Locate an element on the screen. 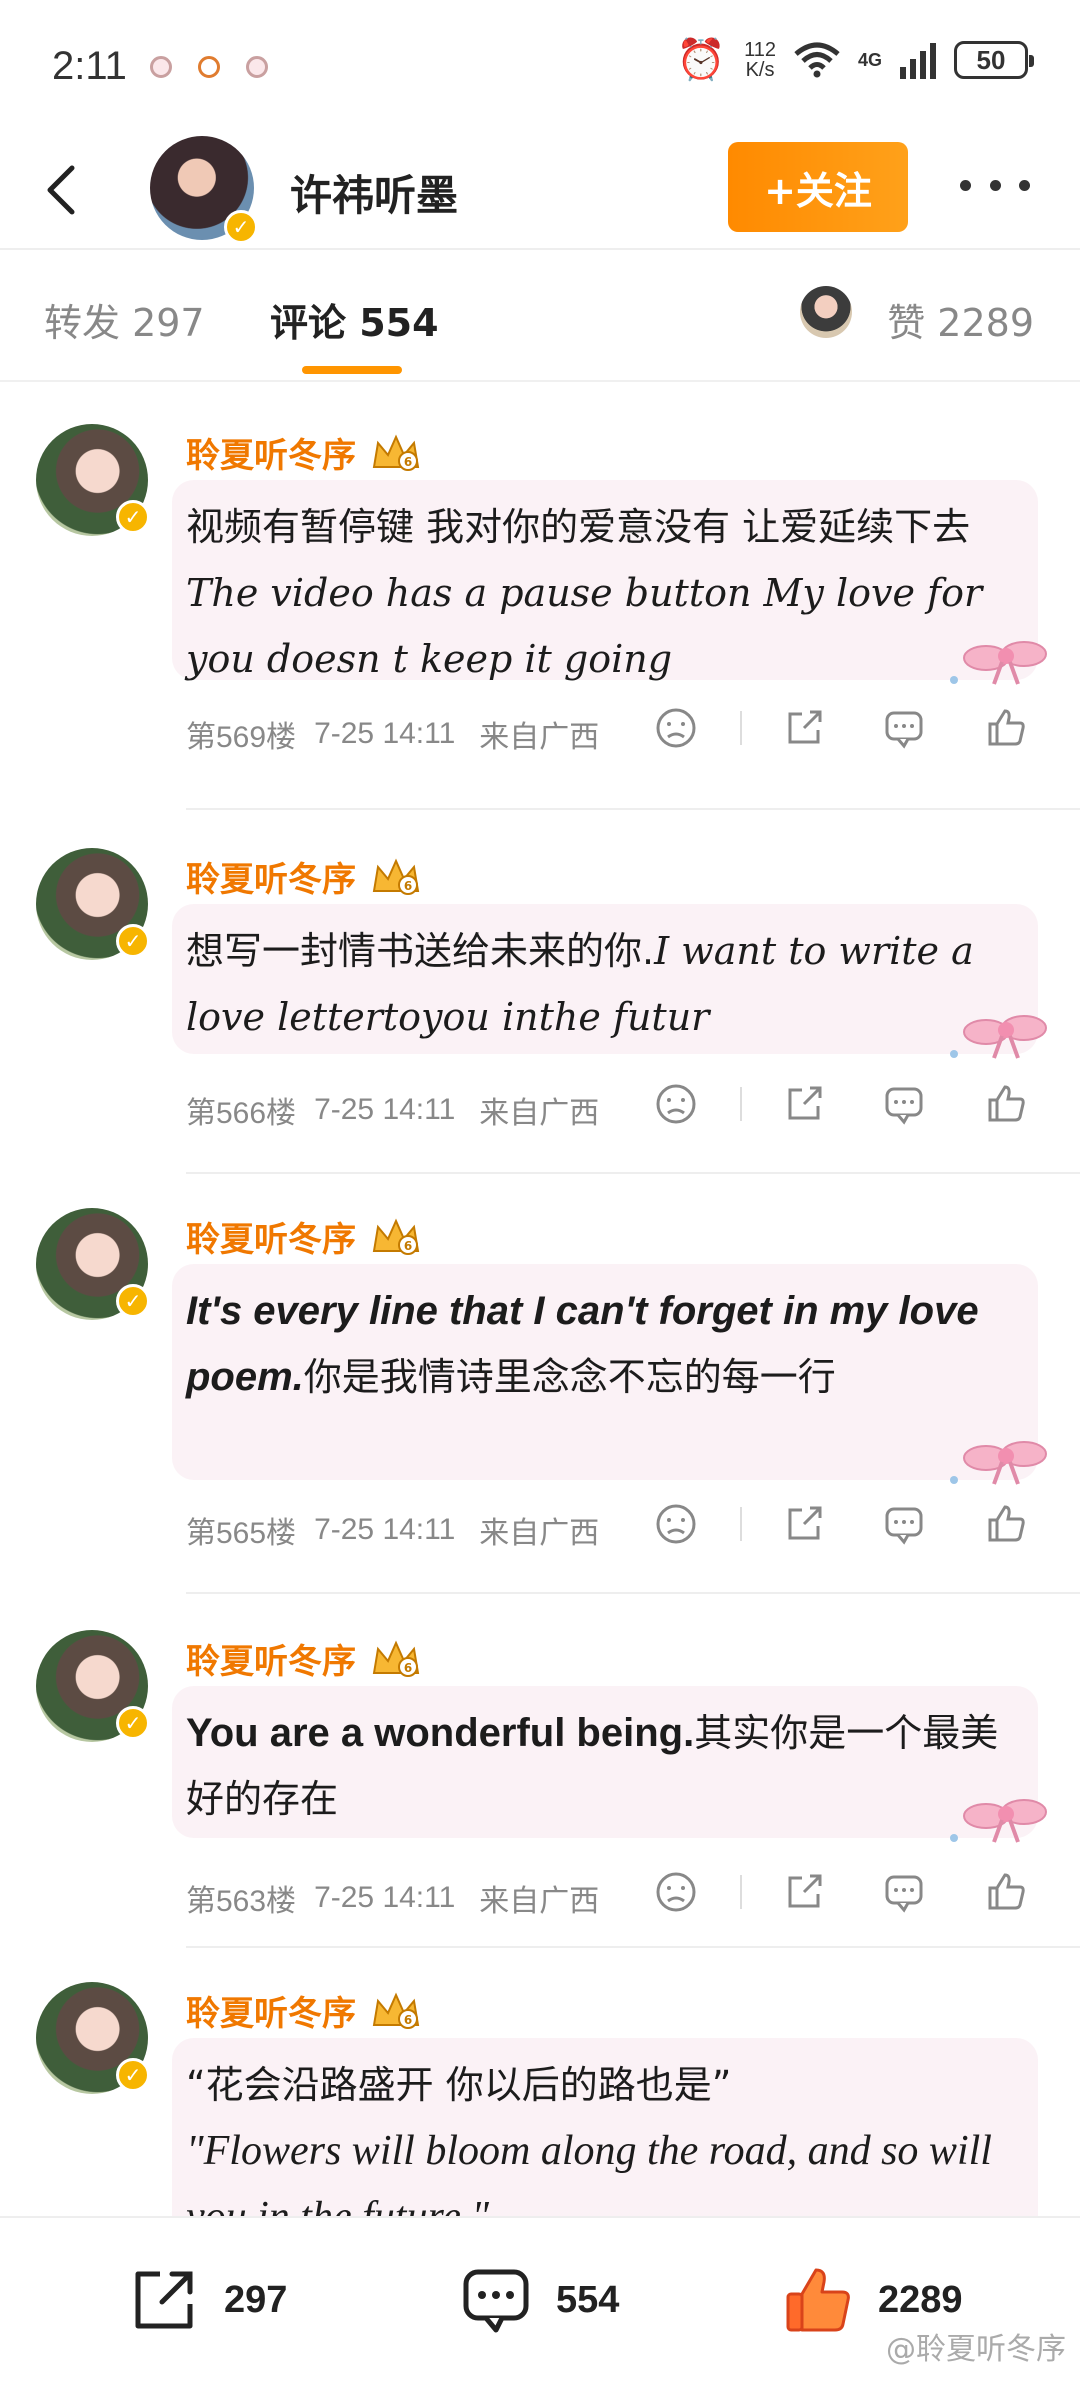 The height and width of the screenshot is (2388, 1080). page-header: ✓ 许祎听墨 +关注 is located at coordinates (540, 190).